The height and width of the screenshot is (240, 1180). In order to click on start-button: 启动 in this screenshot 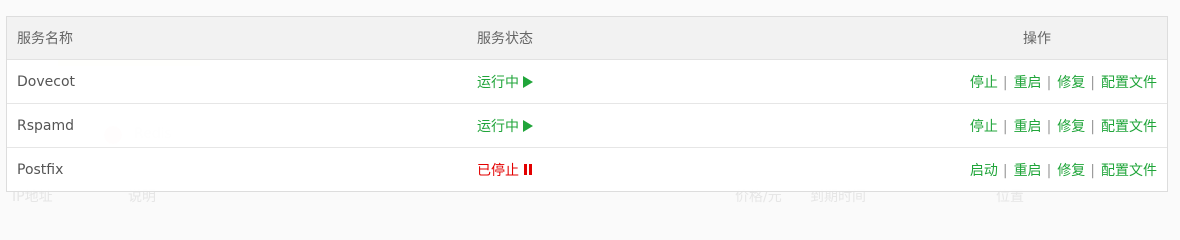, I will do `click(984, 171)`.